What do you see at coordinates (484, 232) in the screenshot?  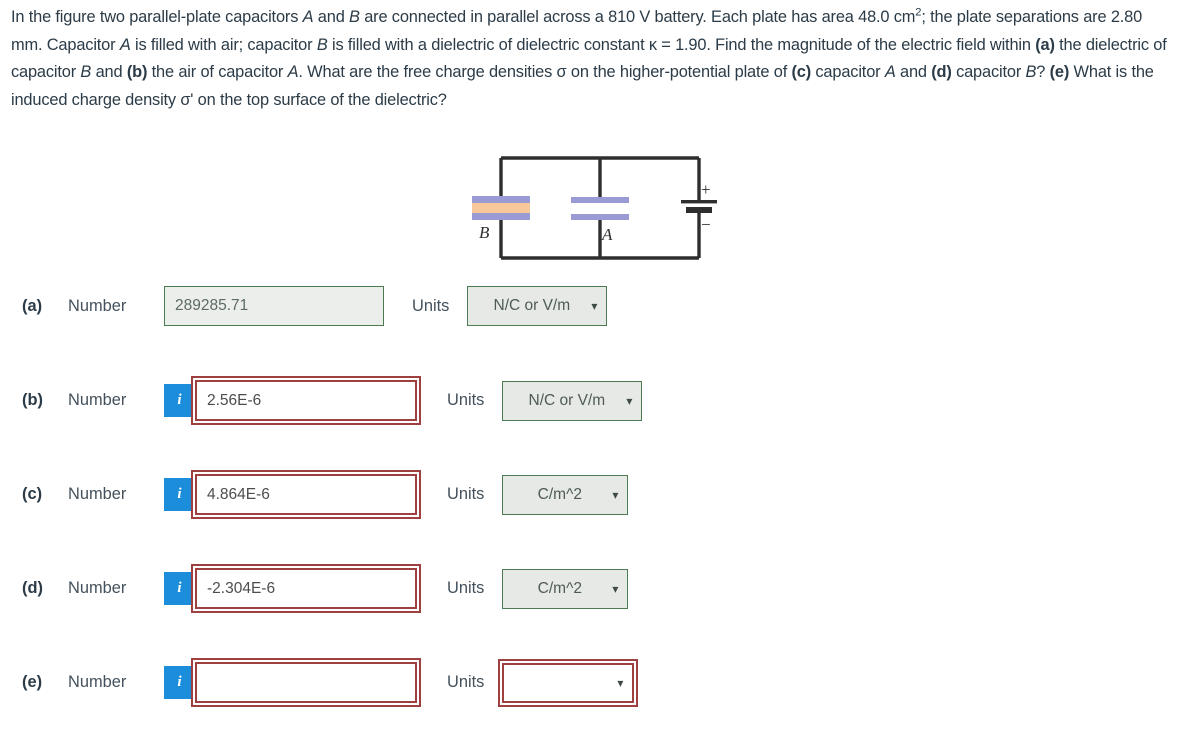 I see `capacitor-b-label: B` at bounding box center [484, 232].